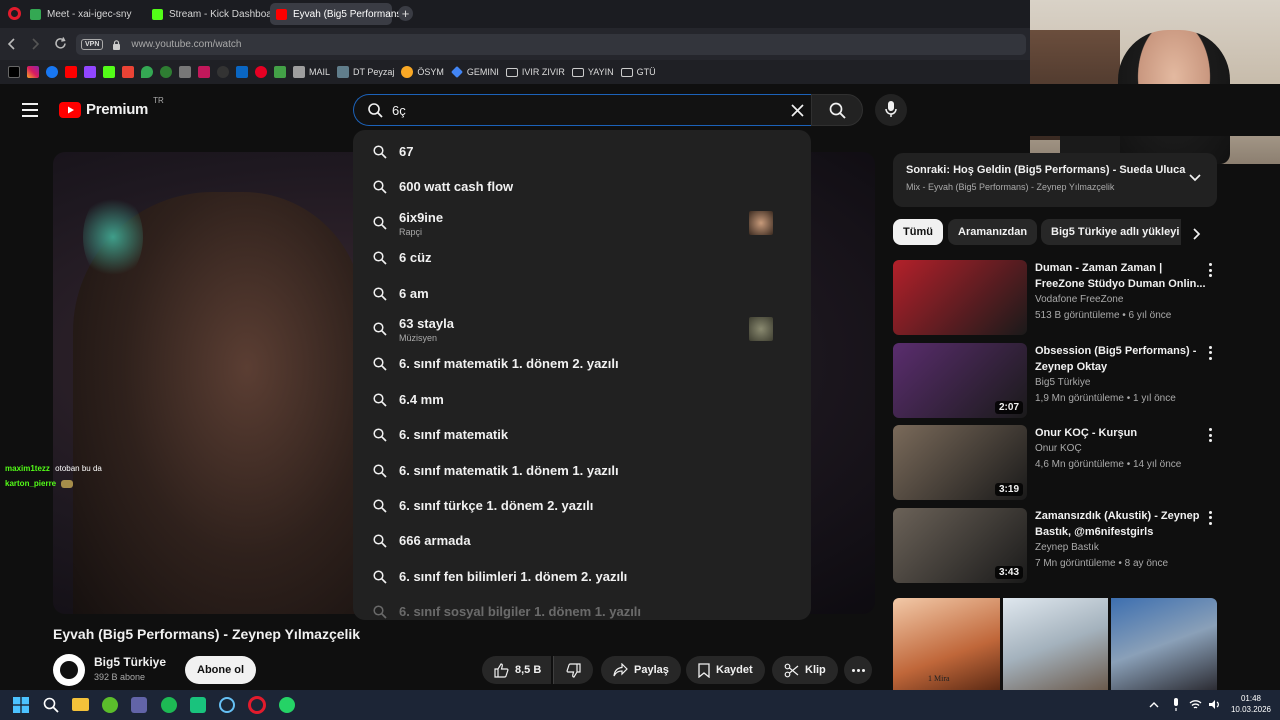  I want to click on pinterest-icon, so click(261, 72).